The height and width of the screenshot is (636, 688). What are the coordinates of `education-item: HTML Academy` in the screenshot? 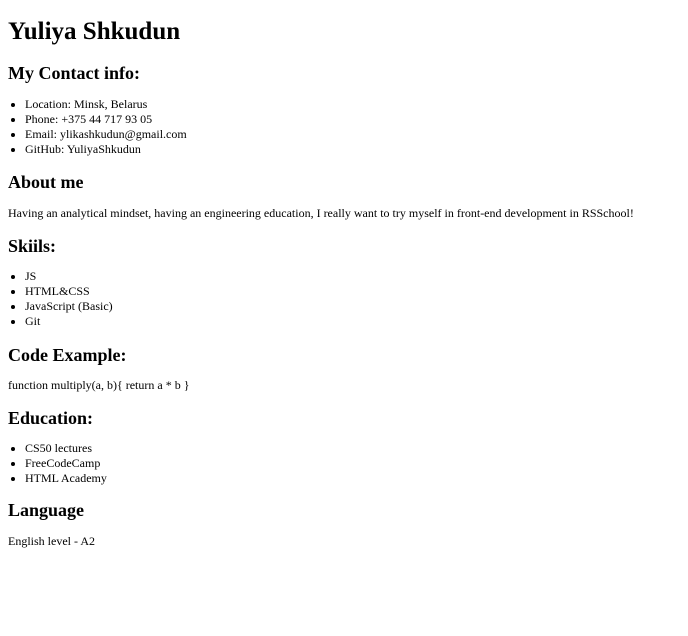 It's located at (352, 478).